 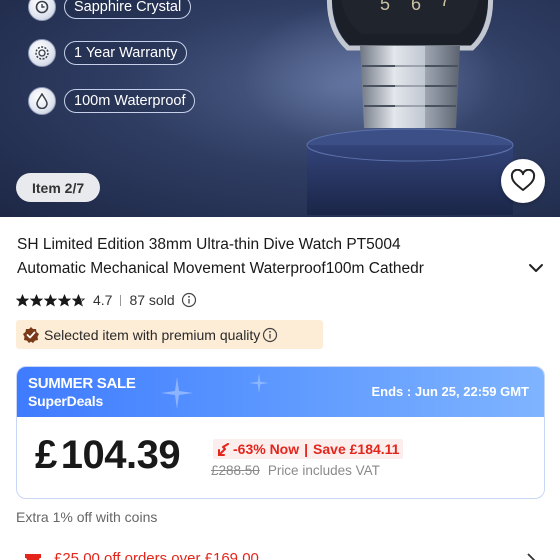 What do you see at coordinates (531, 556) in the screenshot?
I see `chevron-right-icon` at bounding box center [531, 556].